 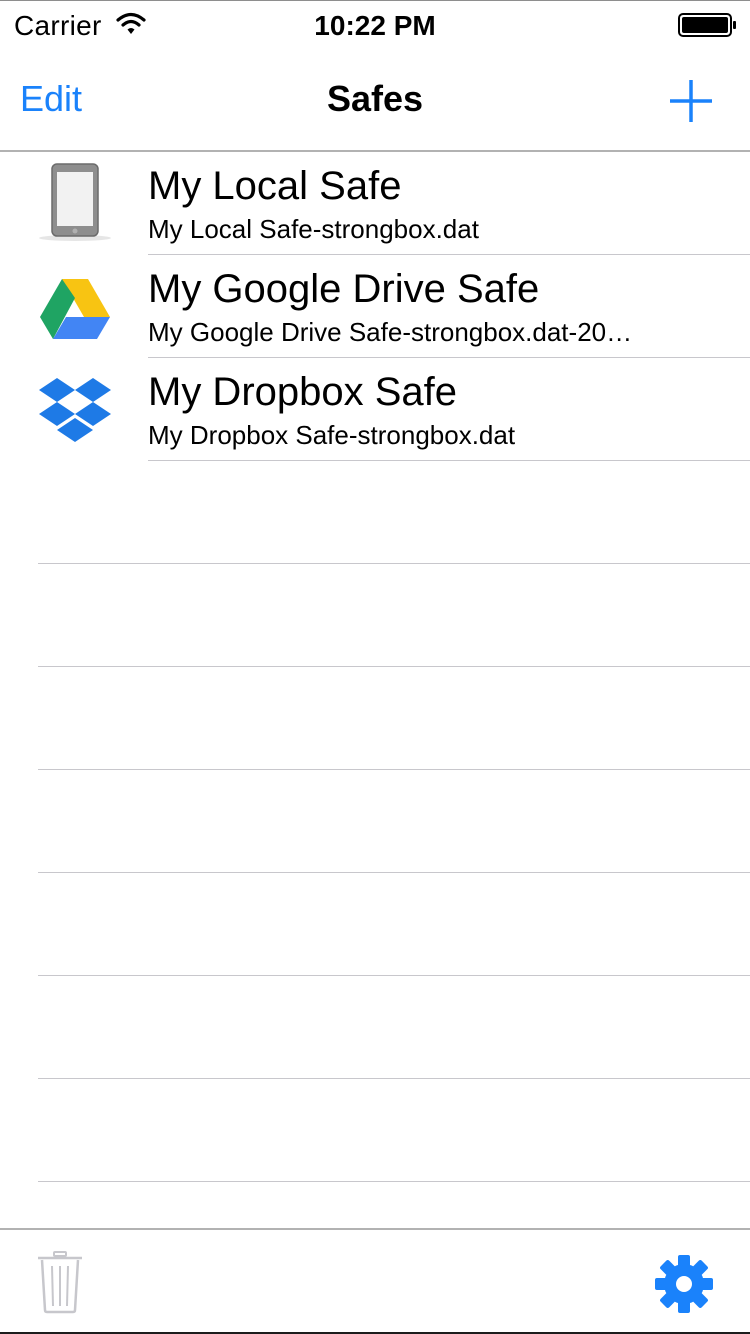 What do you see at coordinates (684, 1284) in the screenshot?
I see `gear-icon` at bounding box center [684, 1284].